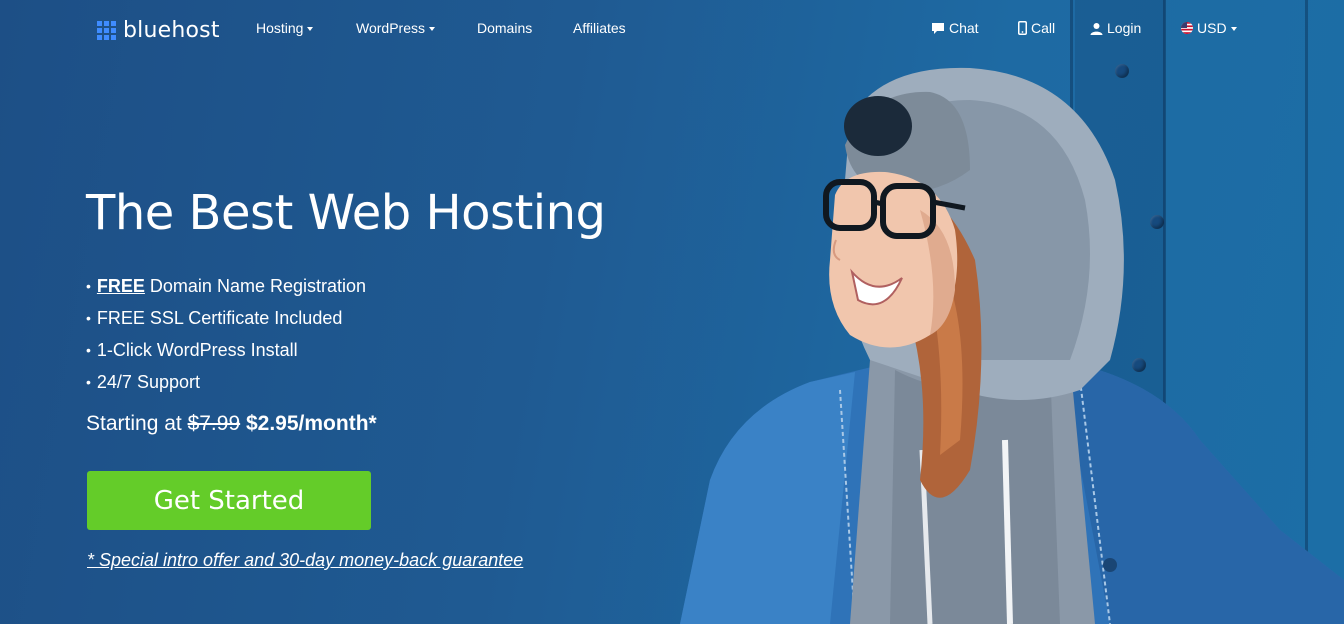 The image size is (1344, 624). Describe the element at coordinates (1212, 28) in the screenshot. I see `currency-label: USD` at that location.